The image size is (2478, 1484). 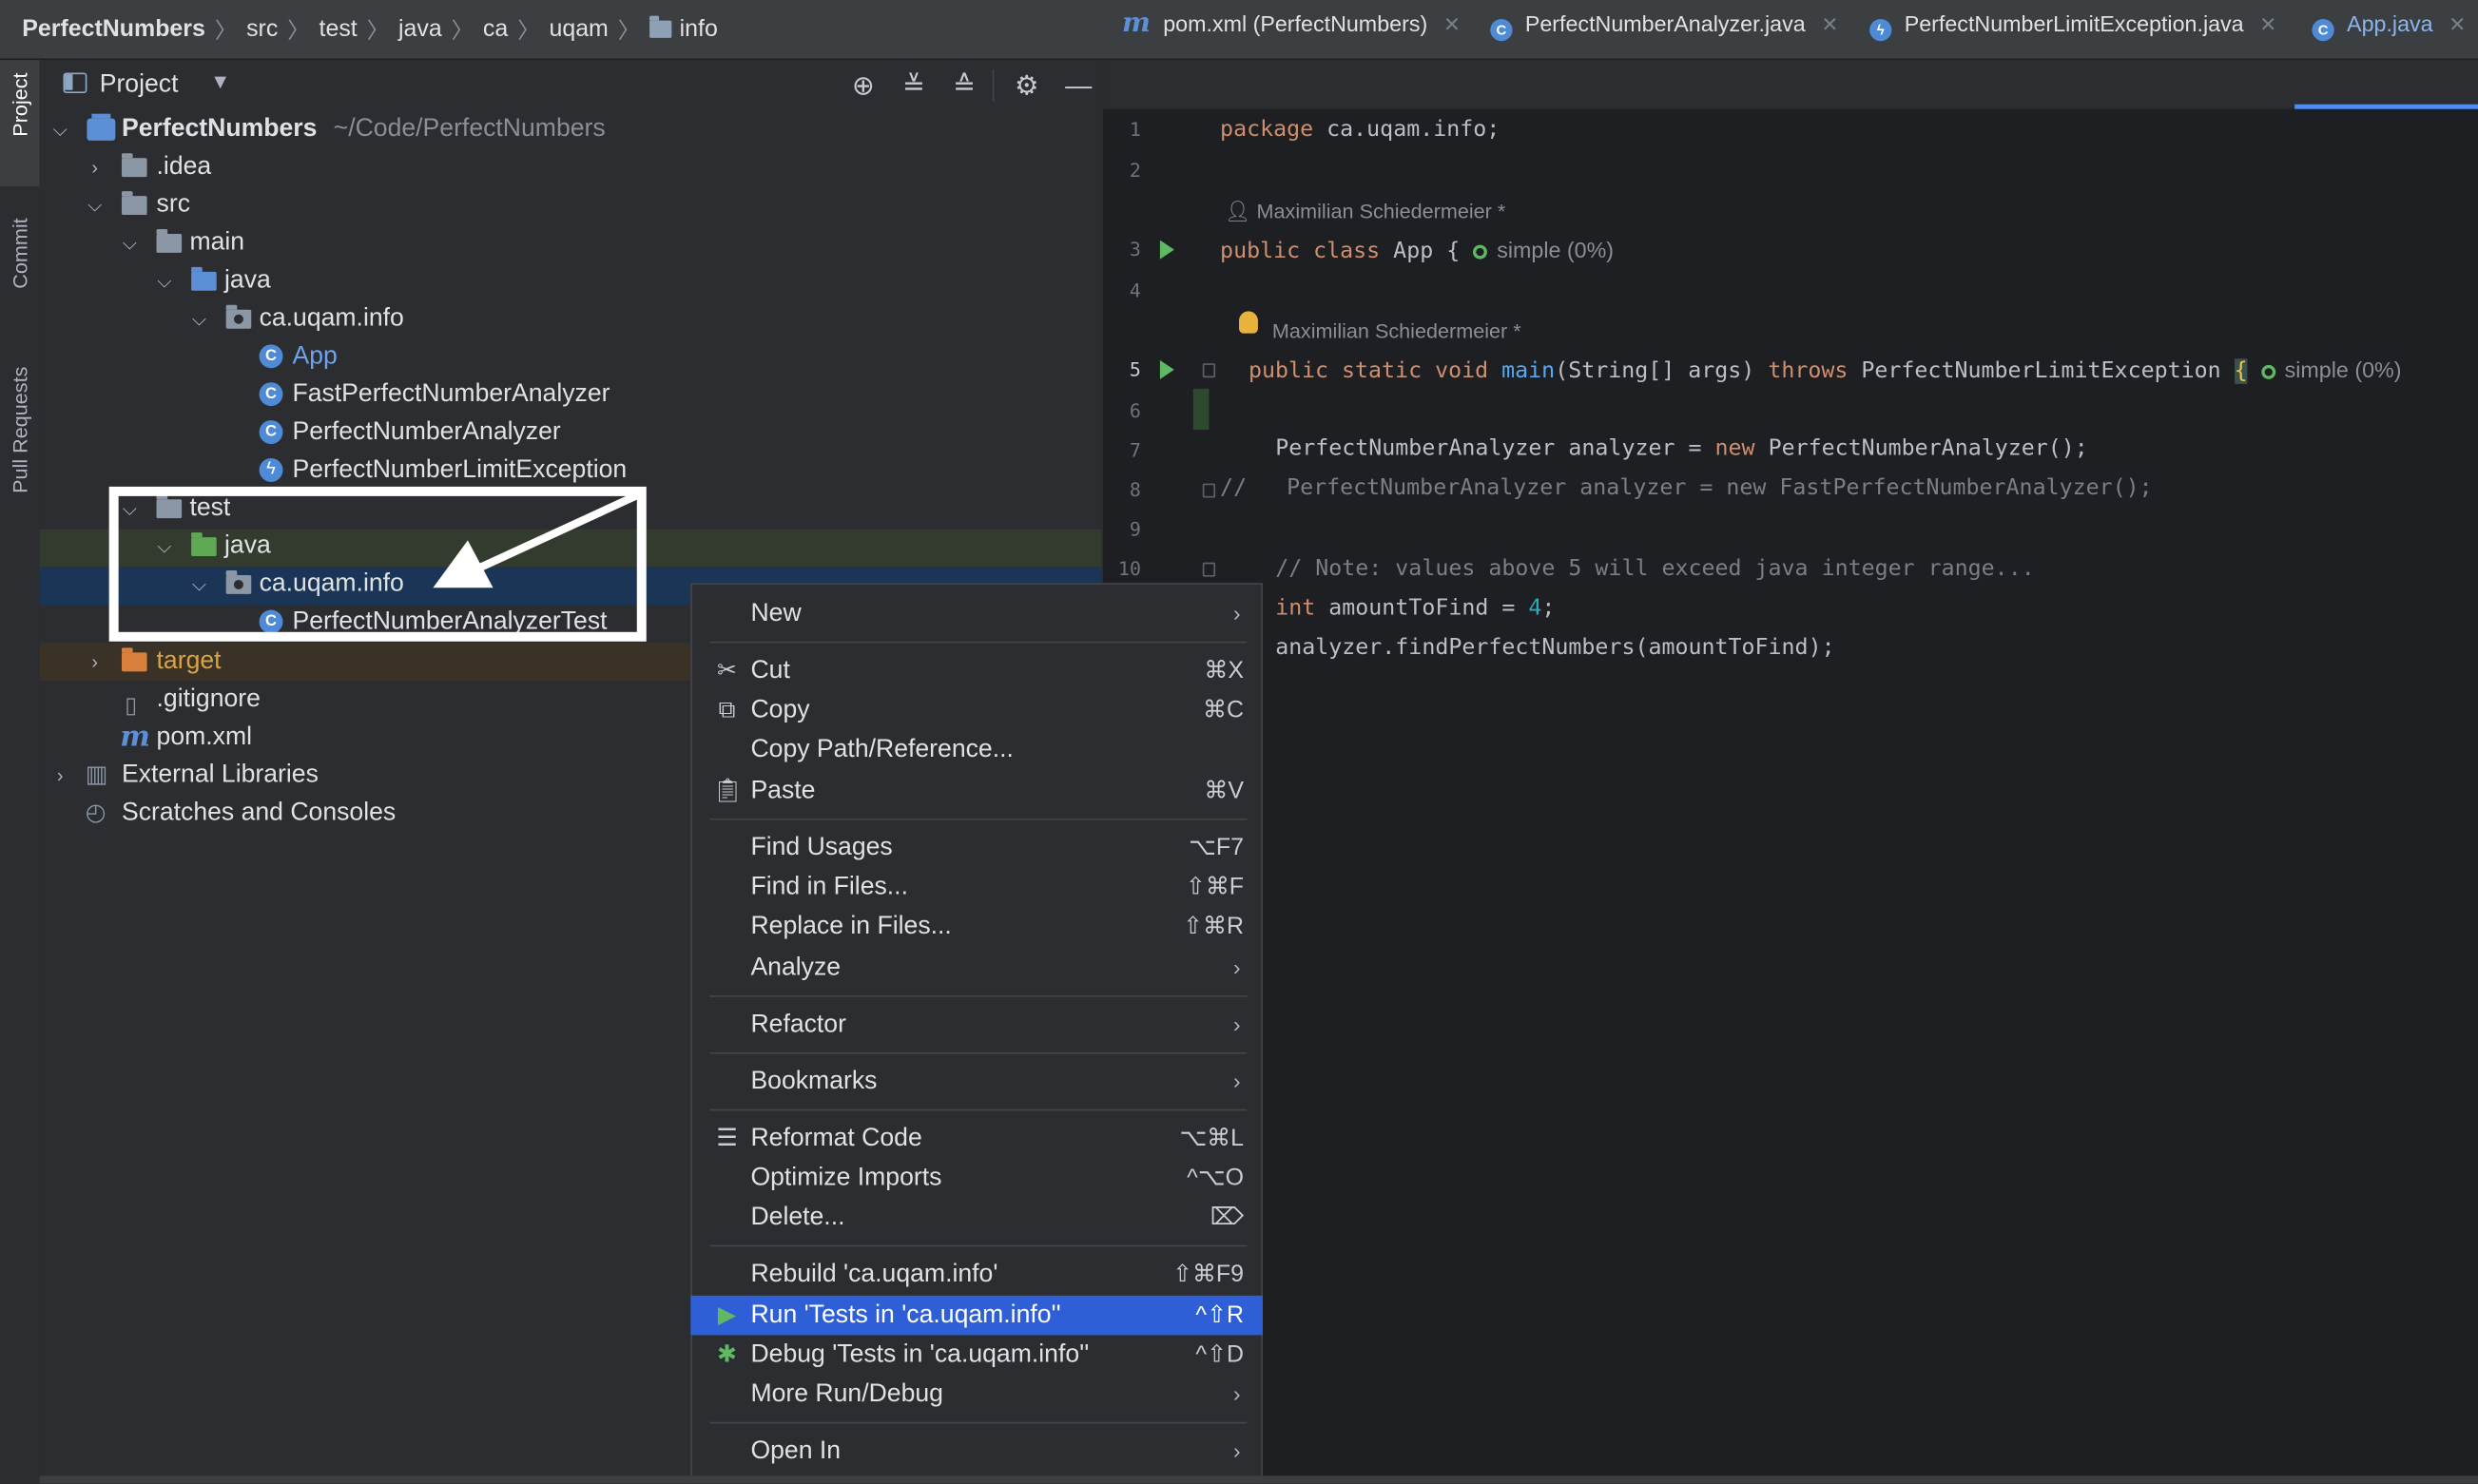 I want to click on menu-item-new: New ›, so click(x=976, y=614).